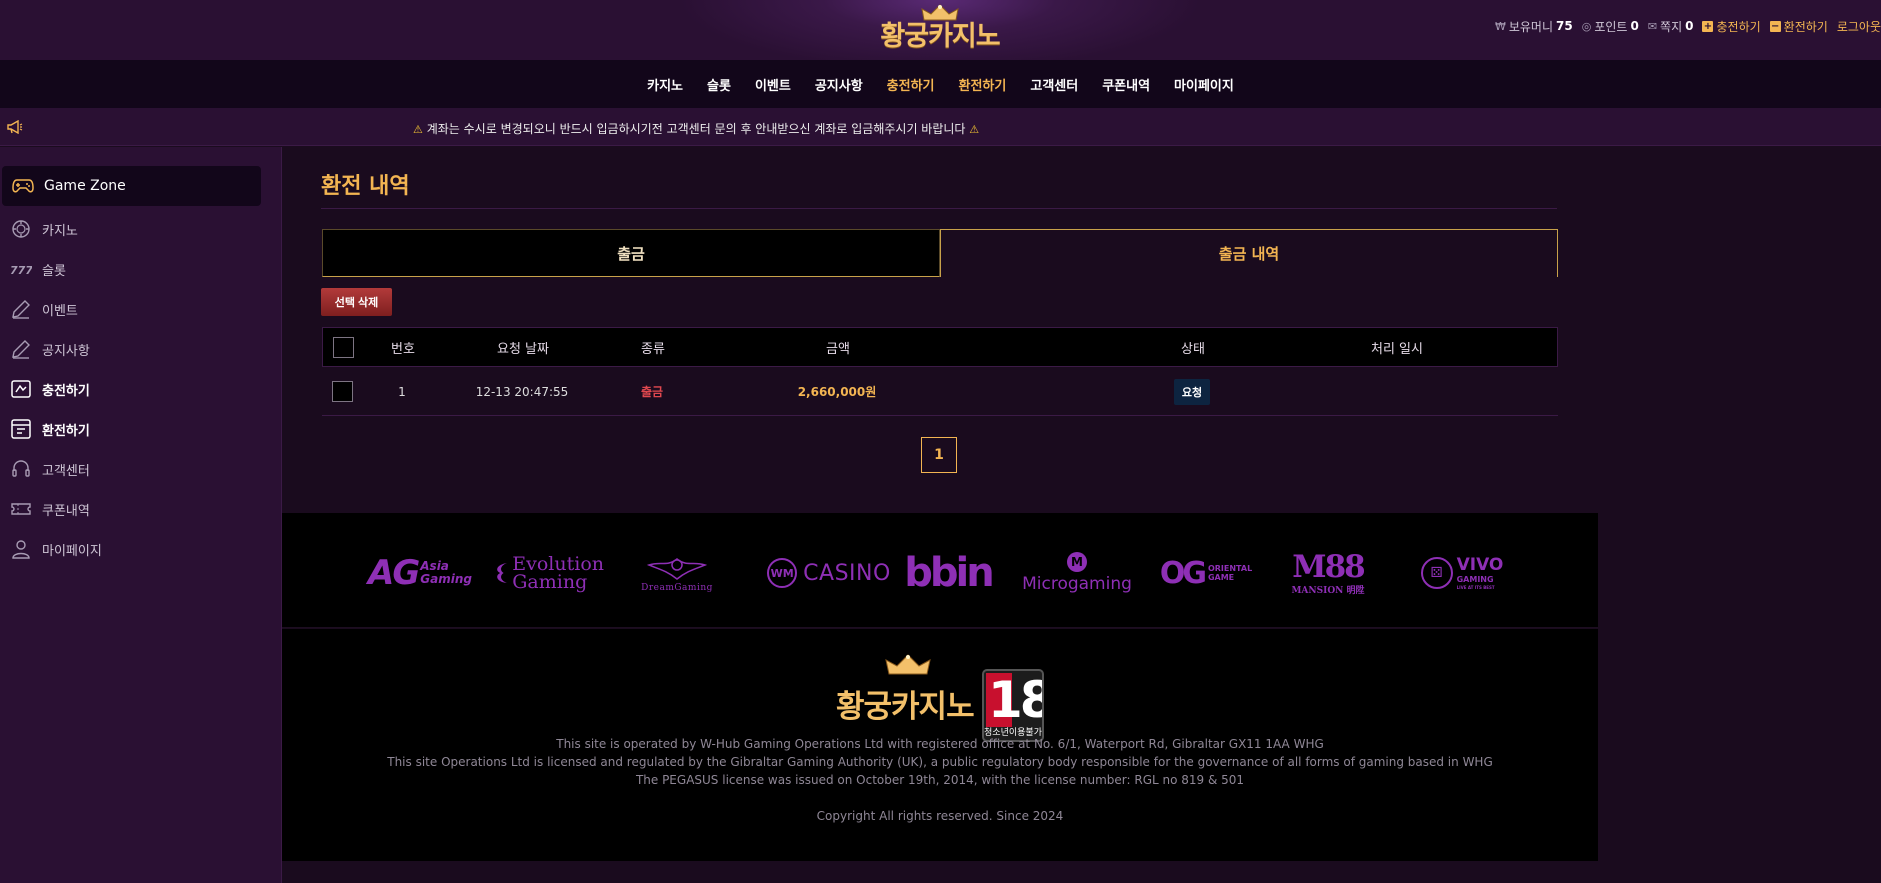  Describe the element at coordinates (665, 84) in the screenshot. I see `nav-casino: 카지노` at that location.